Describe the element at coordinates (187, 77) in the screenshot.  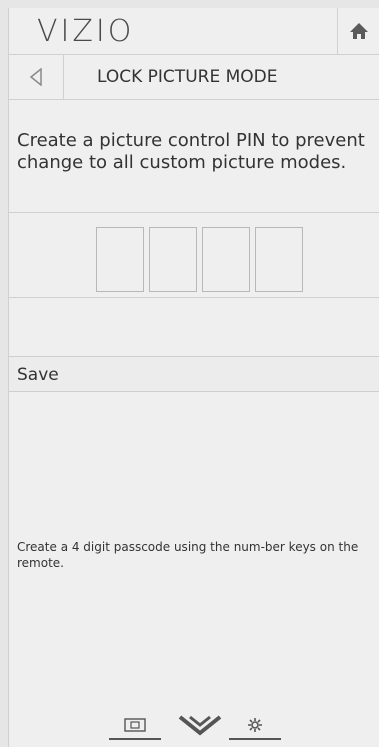
I see `page-title: LOCK PICTURE MODE` at that location.